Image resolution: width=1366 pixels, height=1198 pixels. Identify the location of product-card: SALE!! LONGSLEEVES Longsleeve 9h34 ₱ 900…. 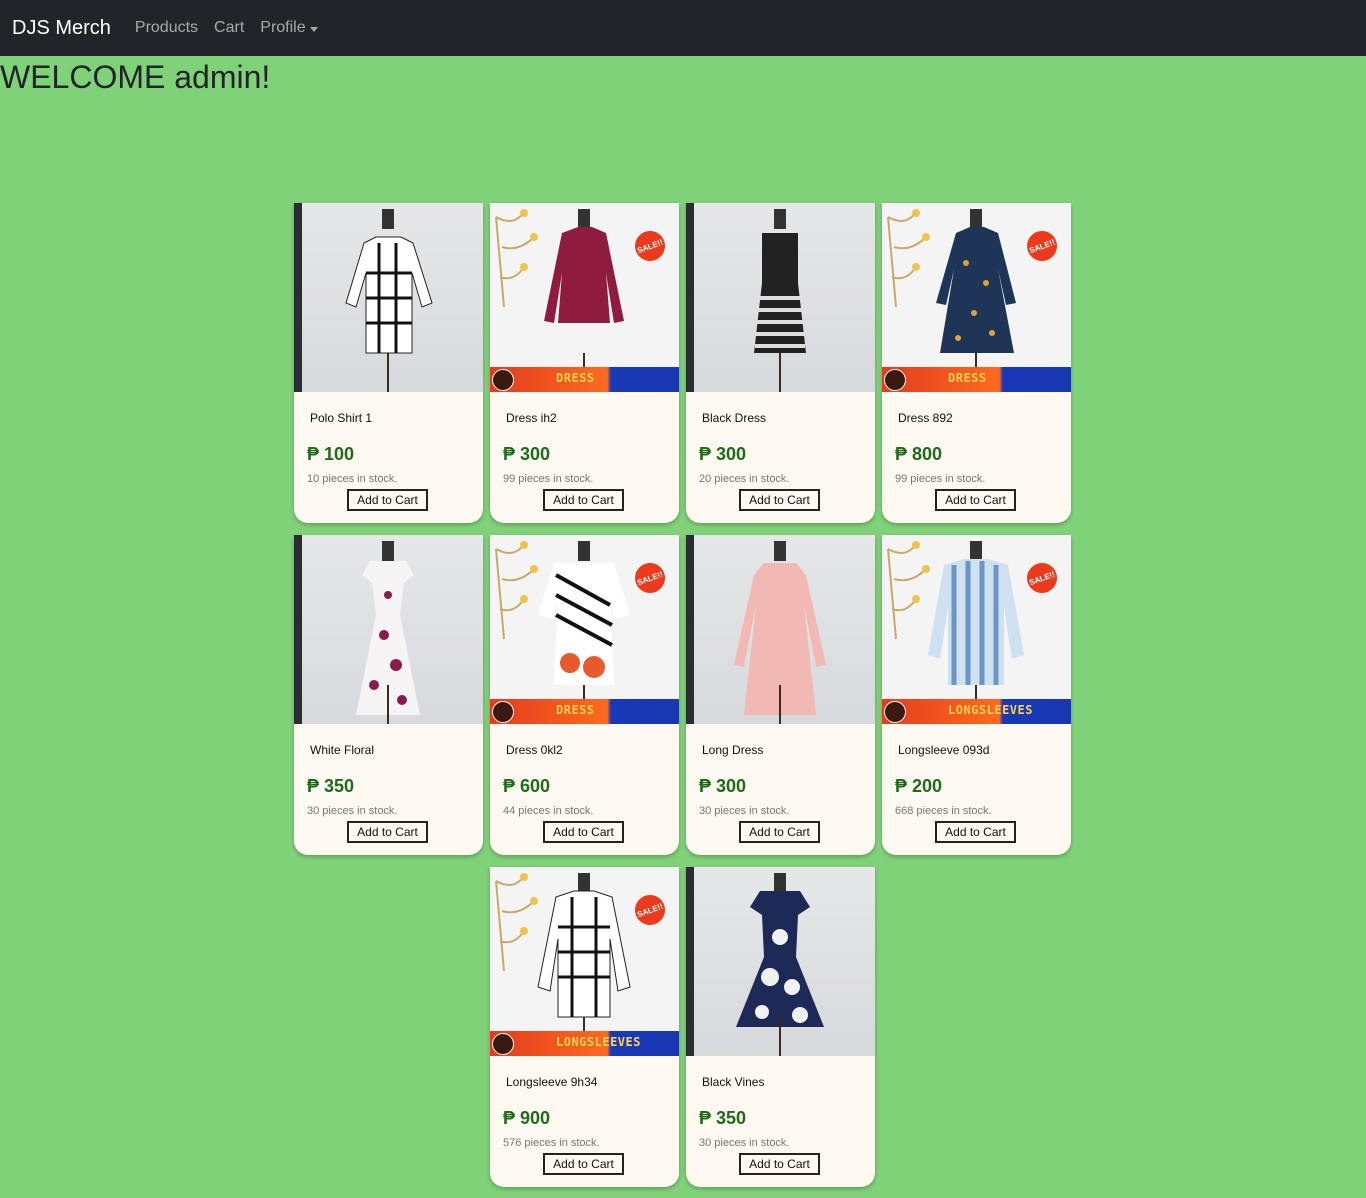
(584, 1027).